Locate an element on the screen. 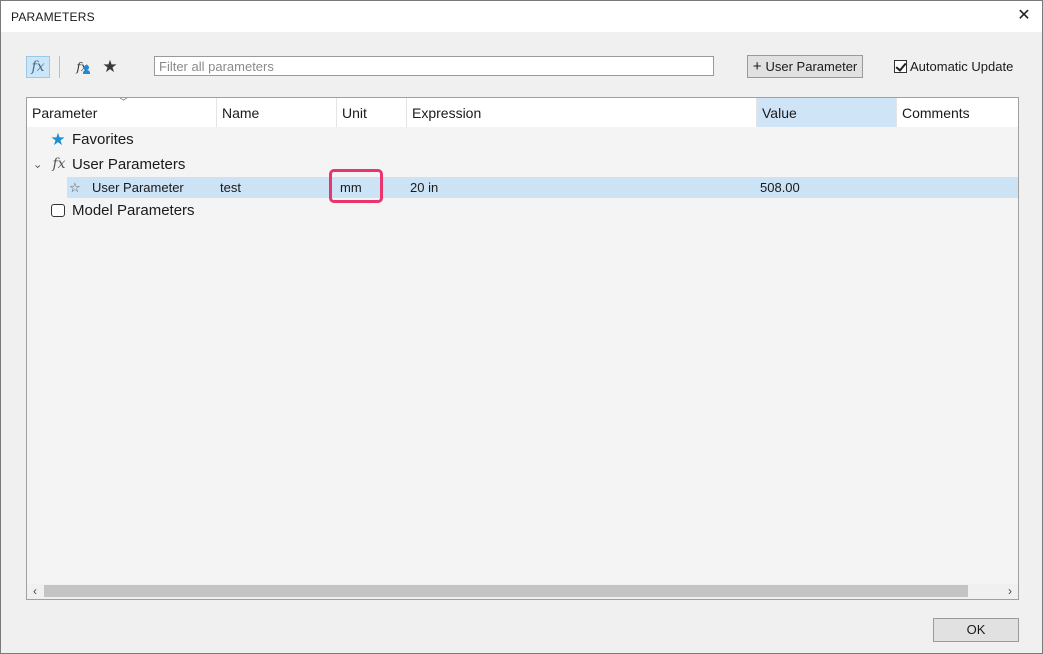 This screenshot has height=654, width=1043. fx-icon: fx is located at coordinates (59, 164).